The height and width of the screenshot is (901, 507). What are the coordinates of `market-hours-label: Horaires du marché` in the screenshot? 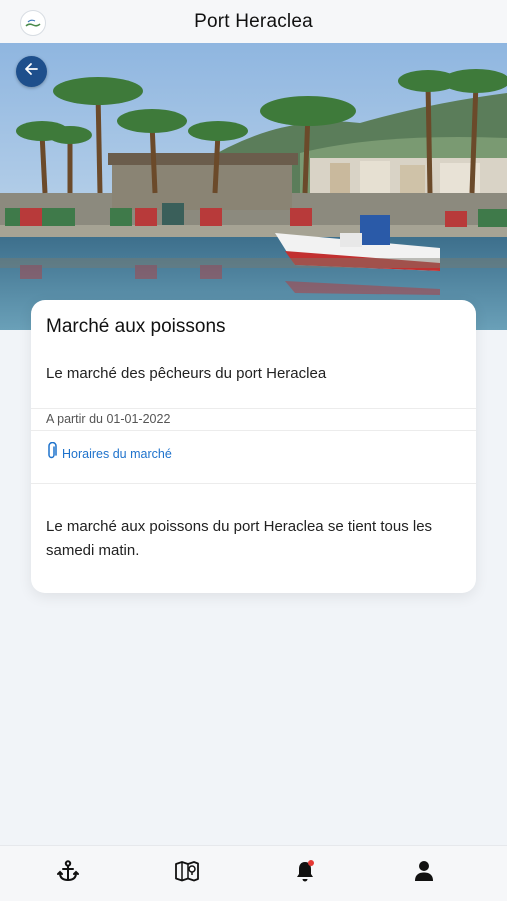 It's located at (117, 454).